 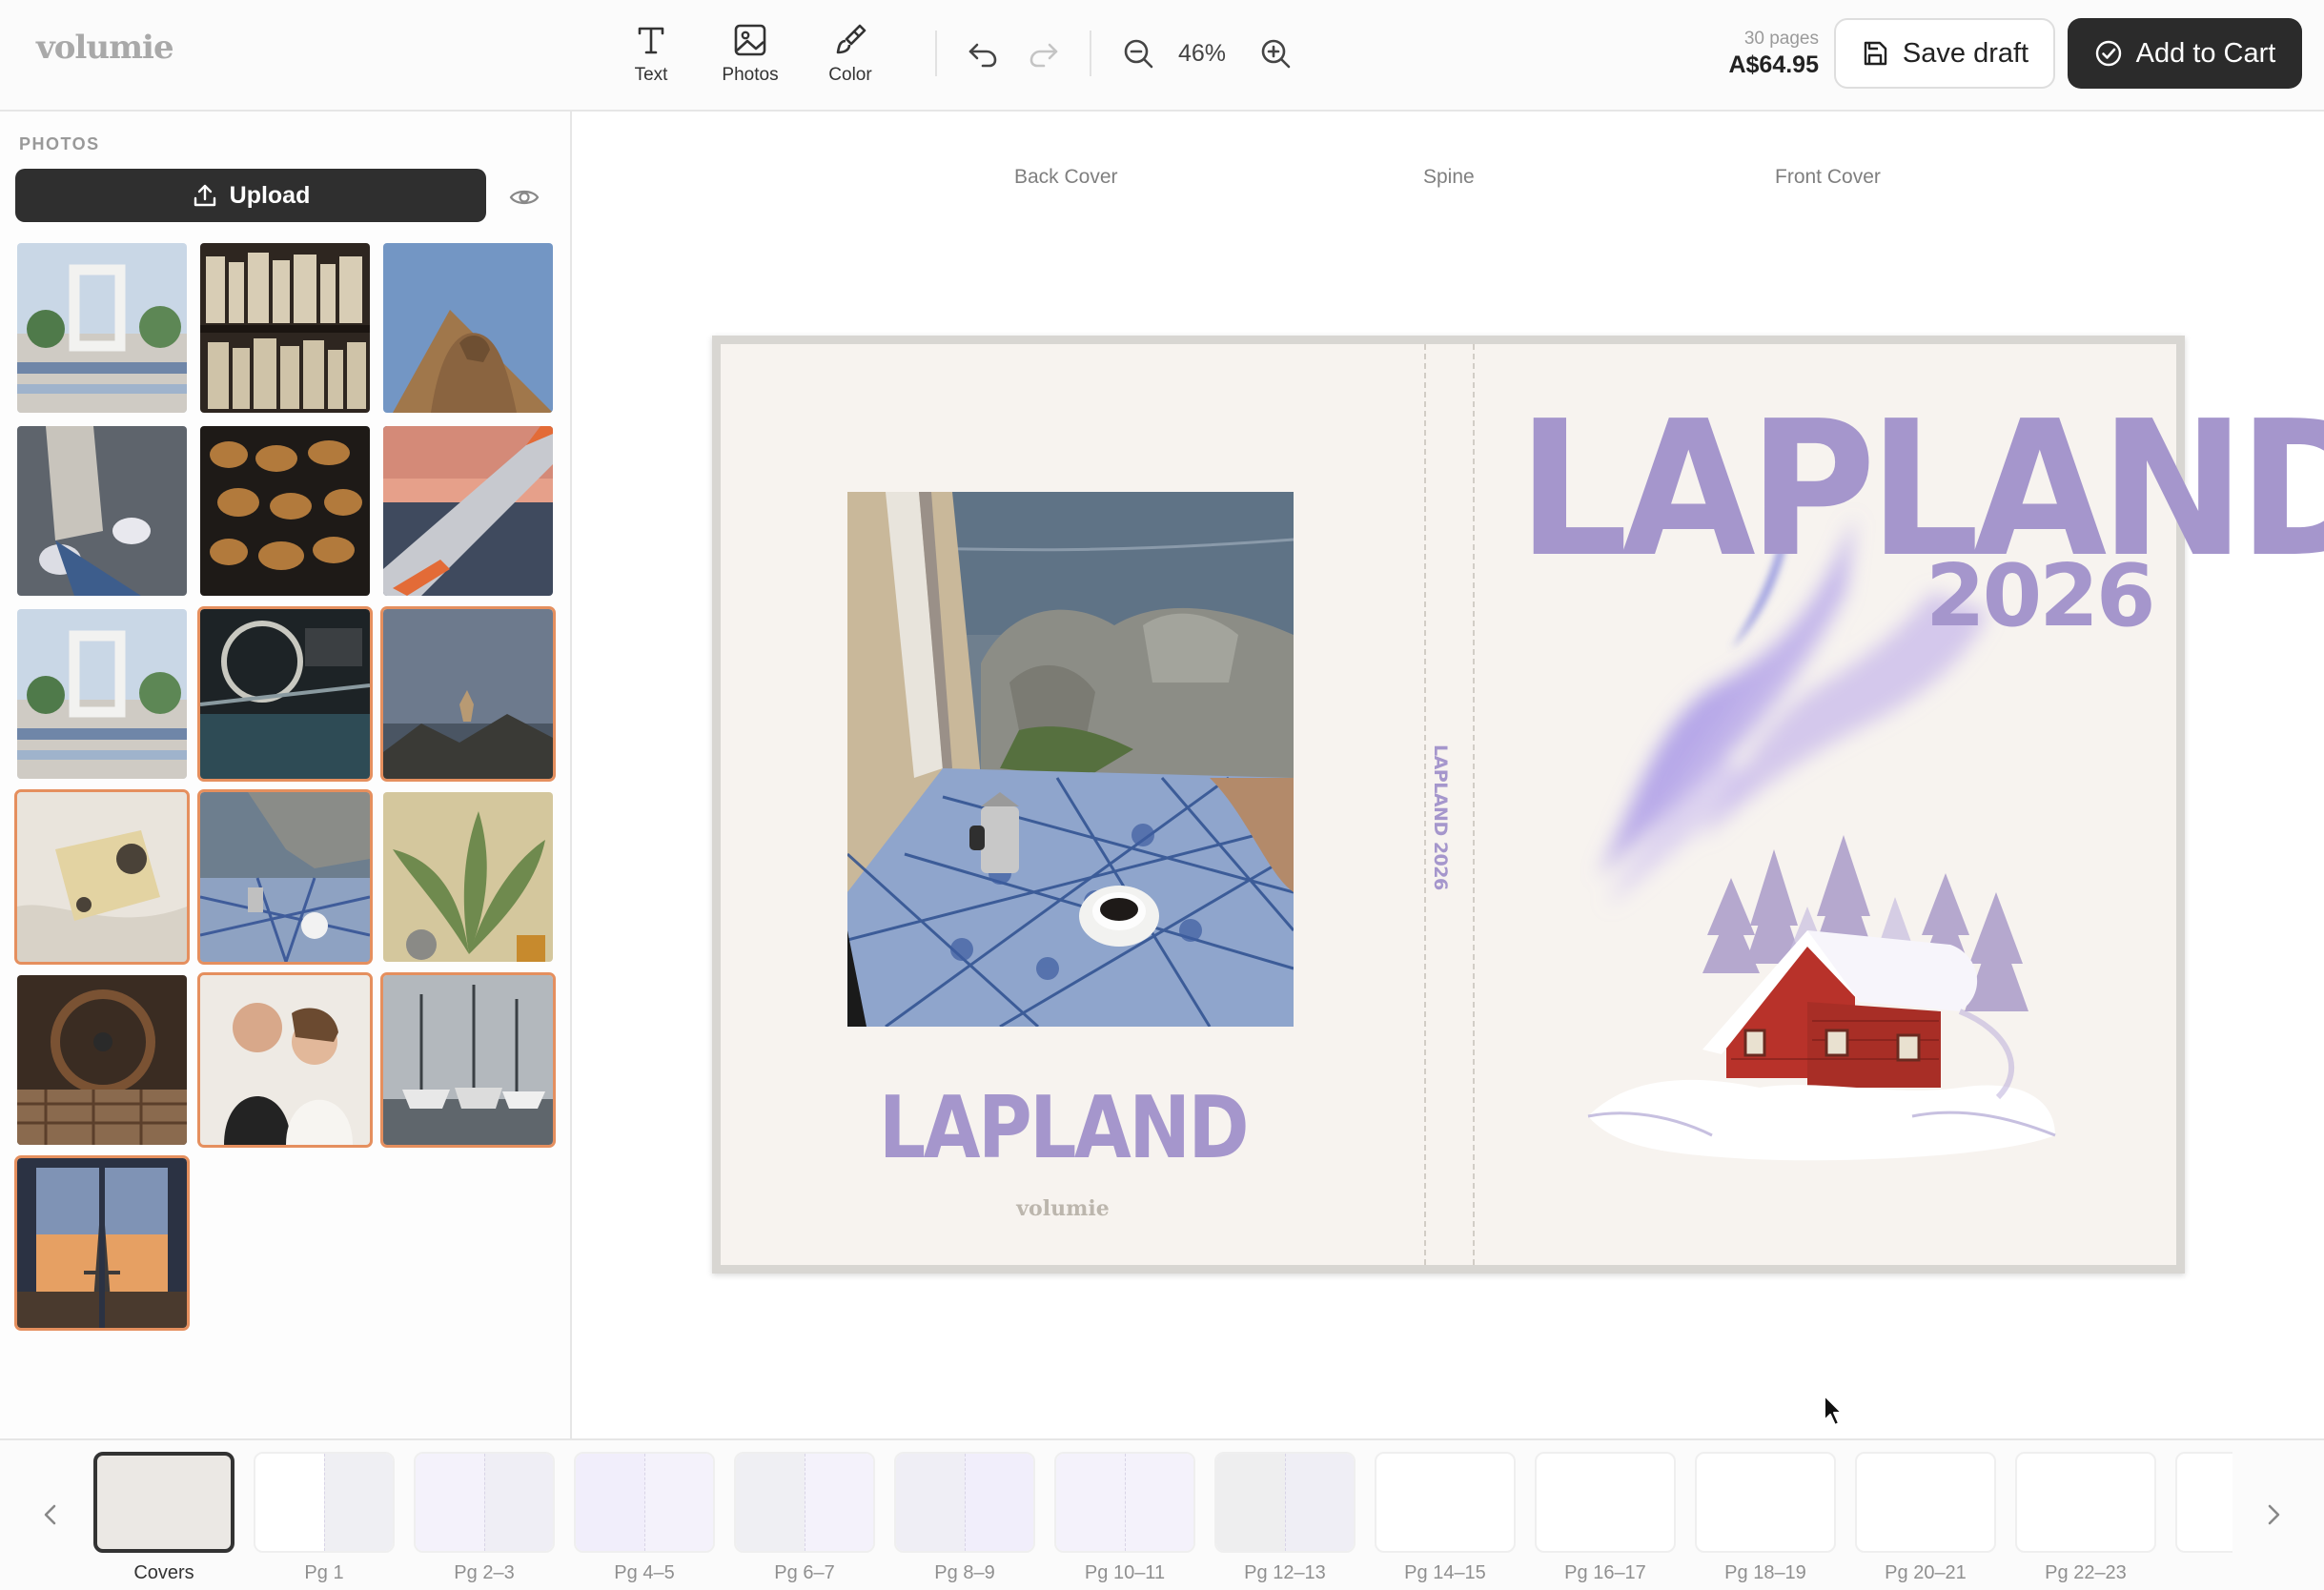 I want to click on check-circle-icon, so click(x=2108, y=53).